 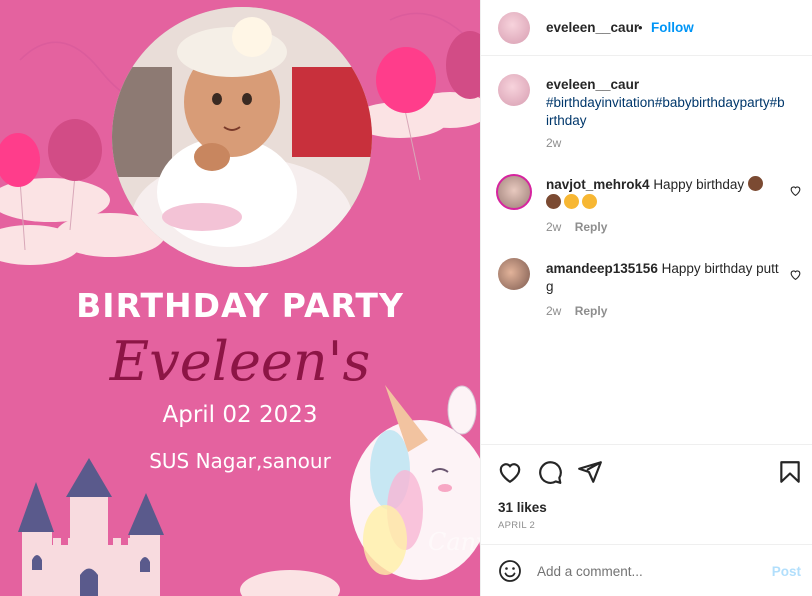 I want to click on canva-watermark: Canva, so click(x=454, y=542).